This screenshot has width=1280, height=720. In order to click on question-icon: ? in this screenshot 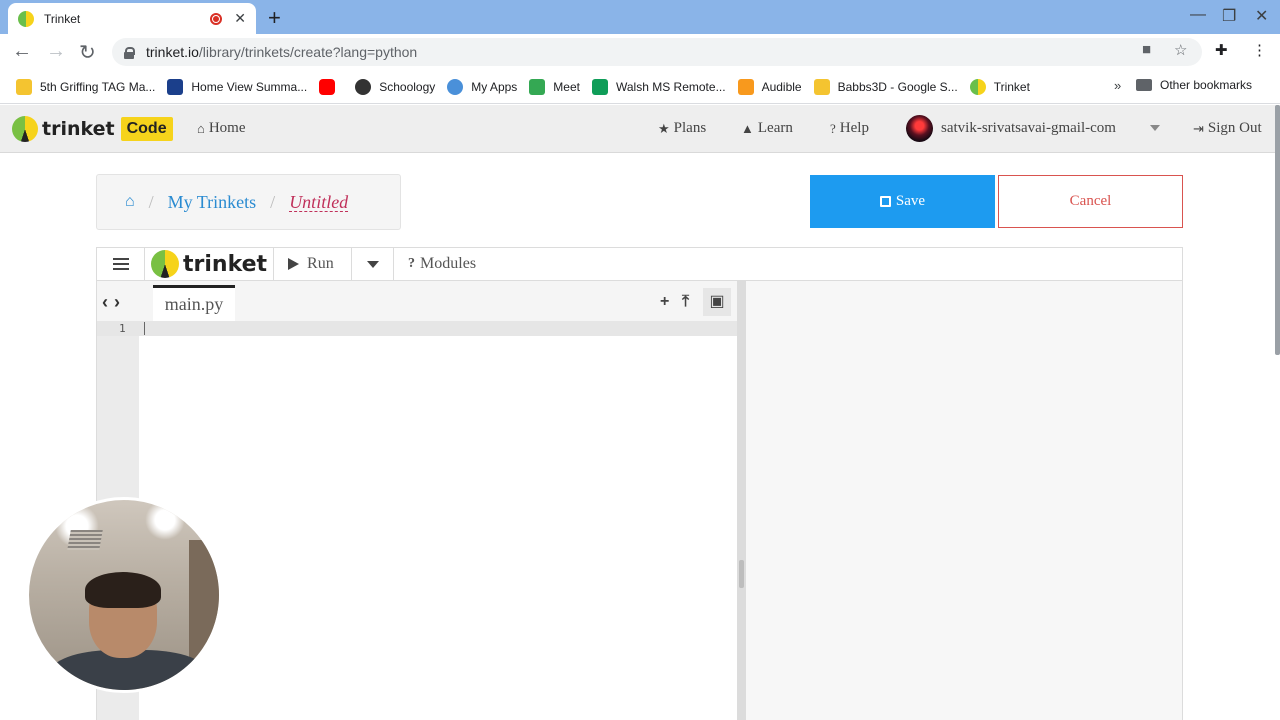, I will do `click(412, 263)`.